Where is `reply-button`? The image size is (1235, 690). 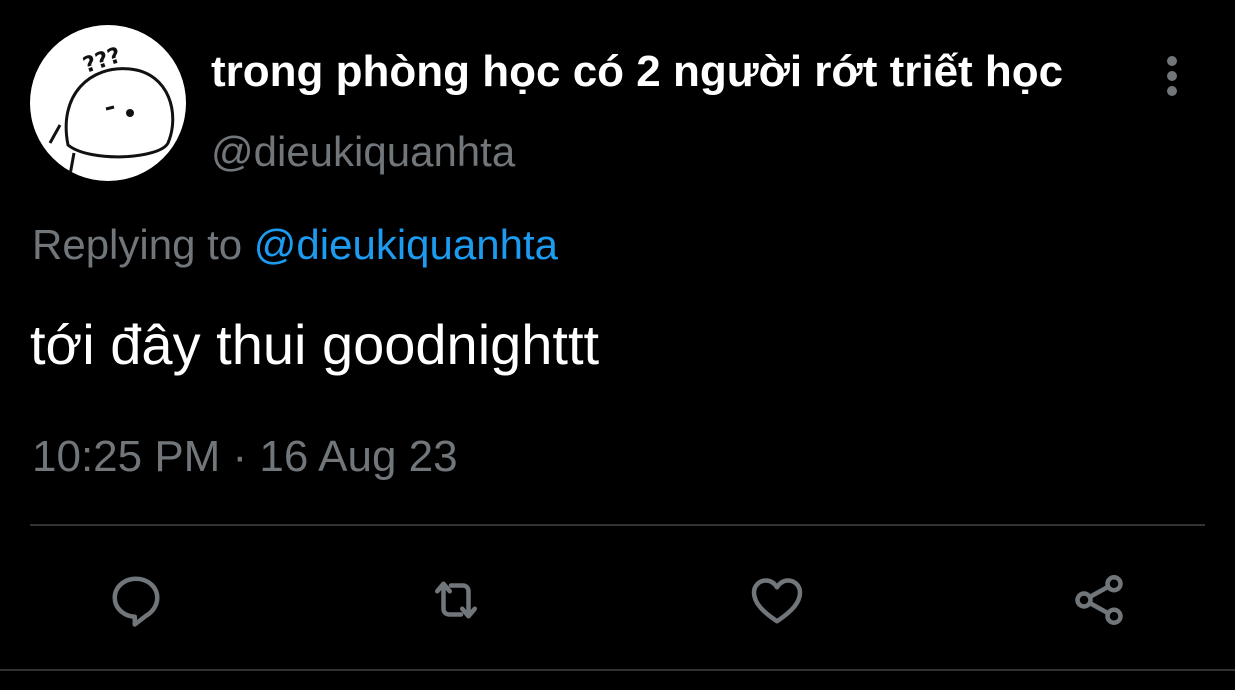
reply-button is located at coordinates (136, 600).